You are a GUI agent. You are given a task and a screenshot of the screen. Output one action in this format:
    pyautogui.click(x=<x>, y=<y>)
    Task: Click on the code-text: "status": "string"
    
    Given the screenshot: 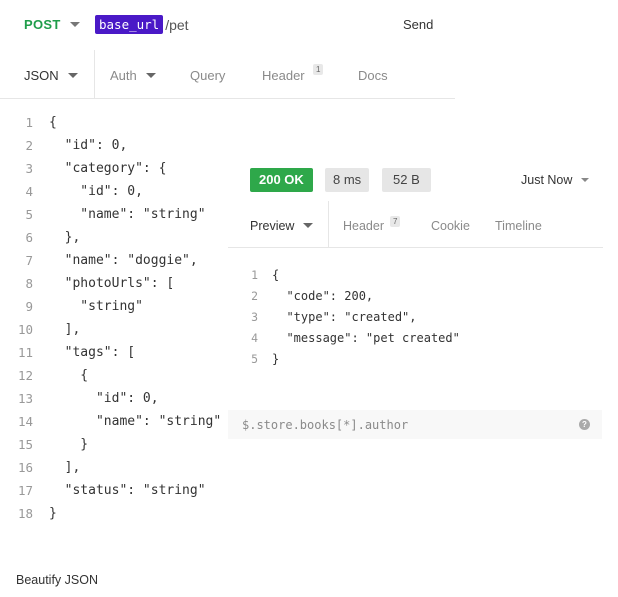 What is the action you would take?
    pyautogui.click(x=127, y=490)
    